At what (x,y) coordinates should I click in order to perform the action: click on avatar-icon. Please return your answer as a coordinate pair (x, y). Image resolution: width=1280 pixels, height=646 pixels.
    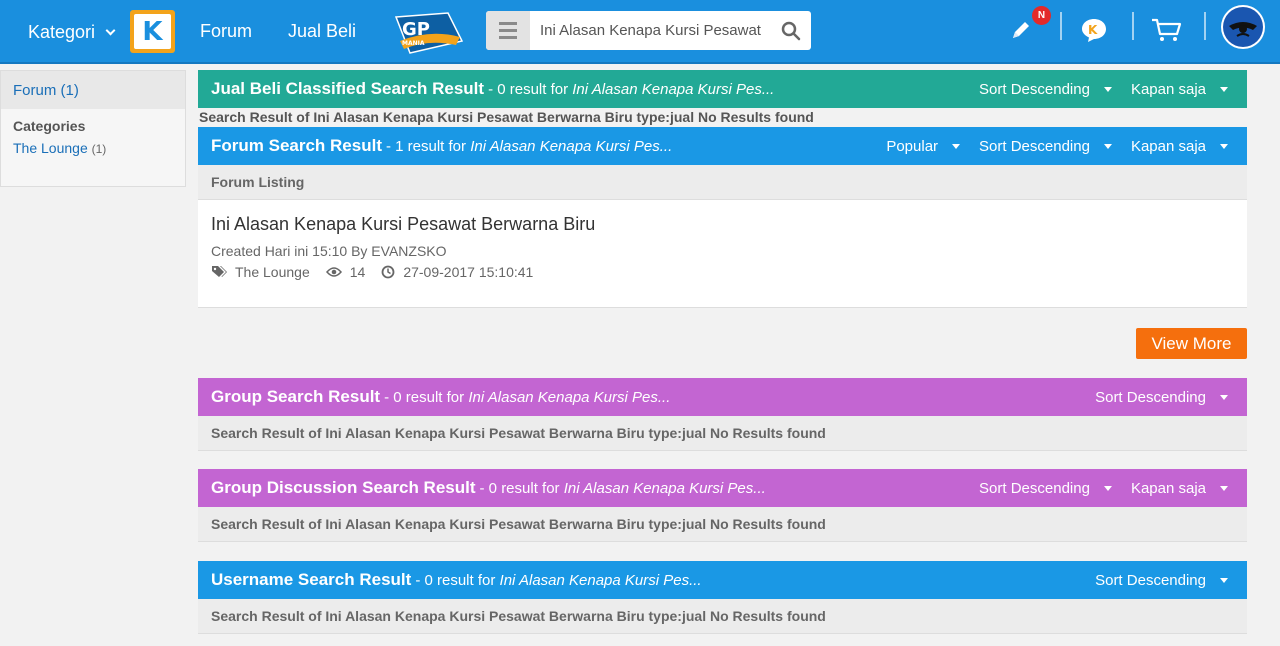
    Looking at the image, I should click on (1243, 27).